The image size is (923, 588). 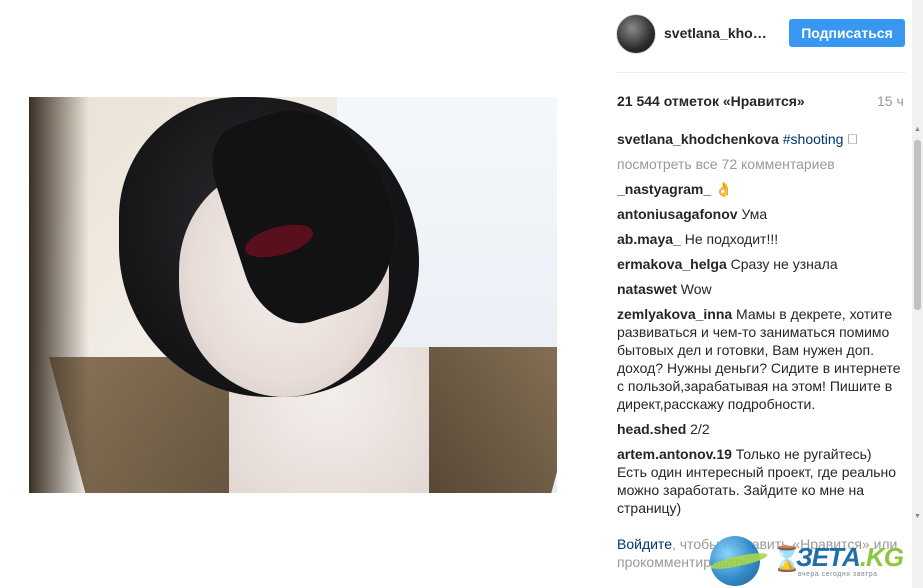 I want to click on comment-text: Не подходит!!!, so click(x=729, y=239).